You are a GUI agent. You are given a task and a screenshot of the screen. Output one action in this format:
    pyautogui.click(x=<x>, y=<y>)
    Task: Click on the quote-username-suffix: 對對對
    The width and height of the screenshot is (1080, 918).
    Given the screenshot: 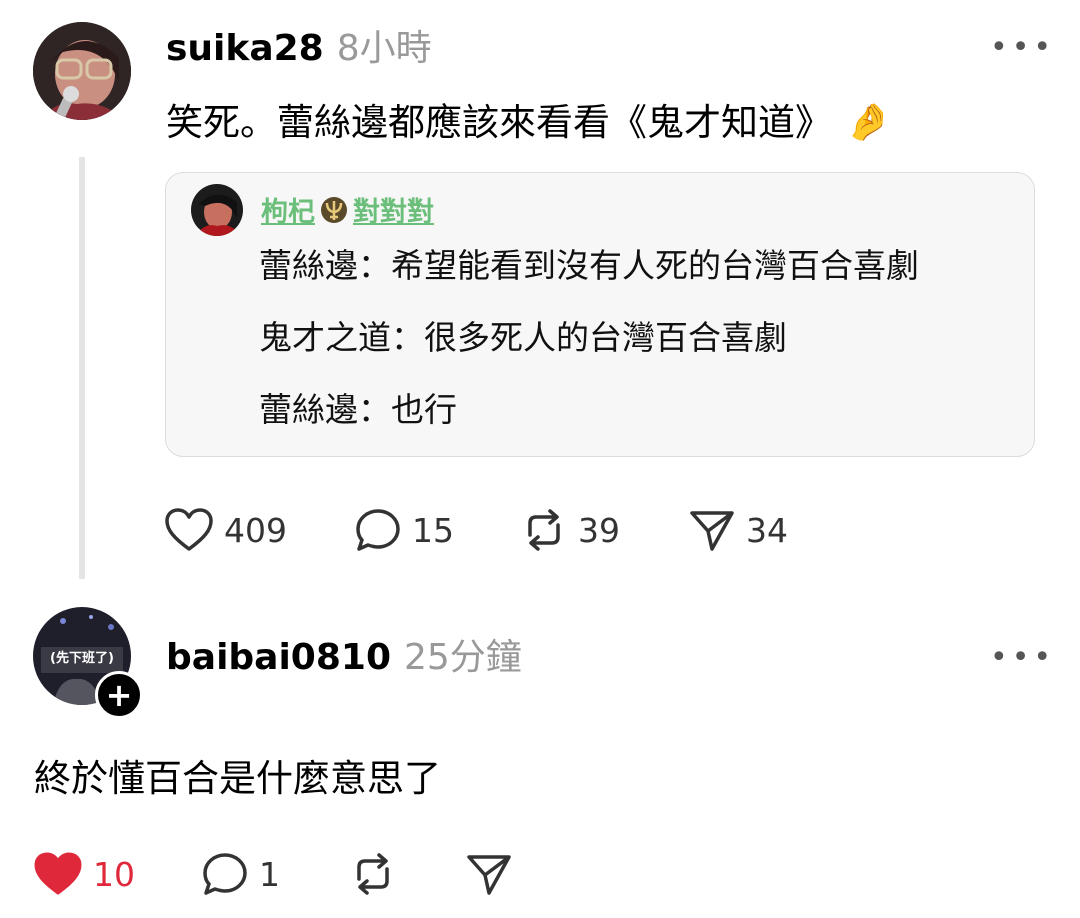 What is the action you would take?
    pyautogui.click(x=393, y=212)
    